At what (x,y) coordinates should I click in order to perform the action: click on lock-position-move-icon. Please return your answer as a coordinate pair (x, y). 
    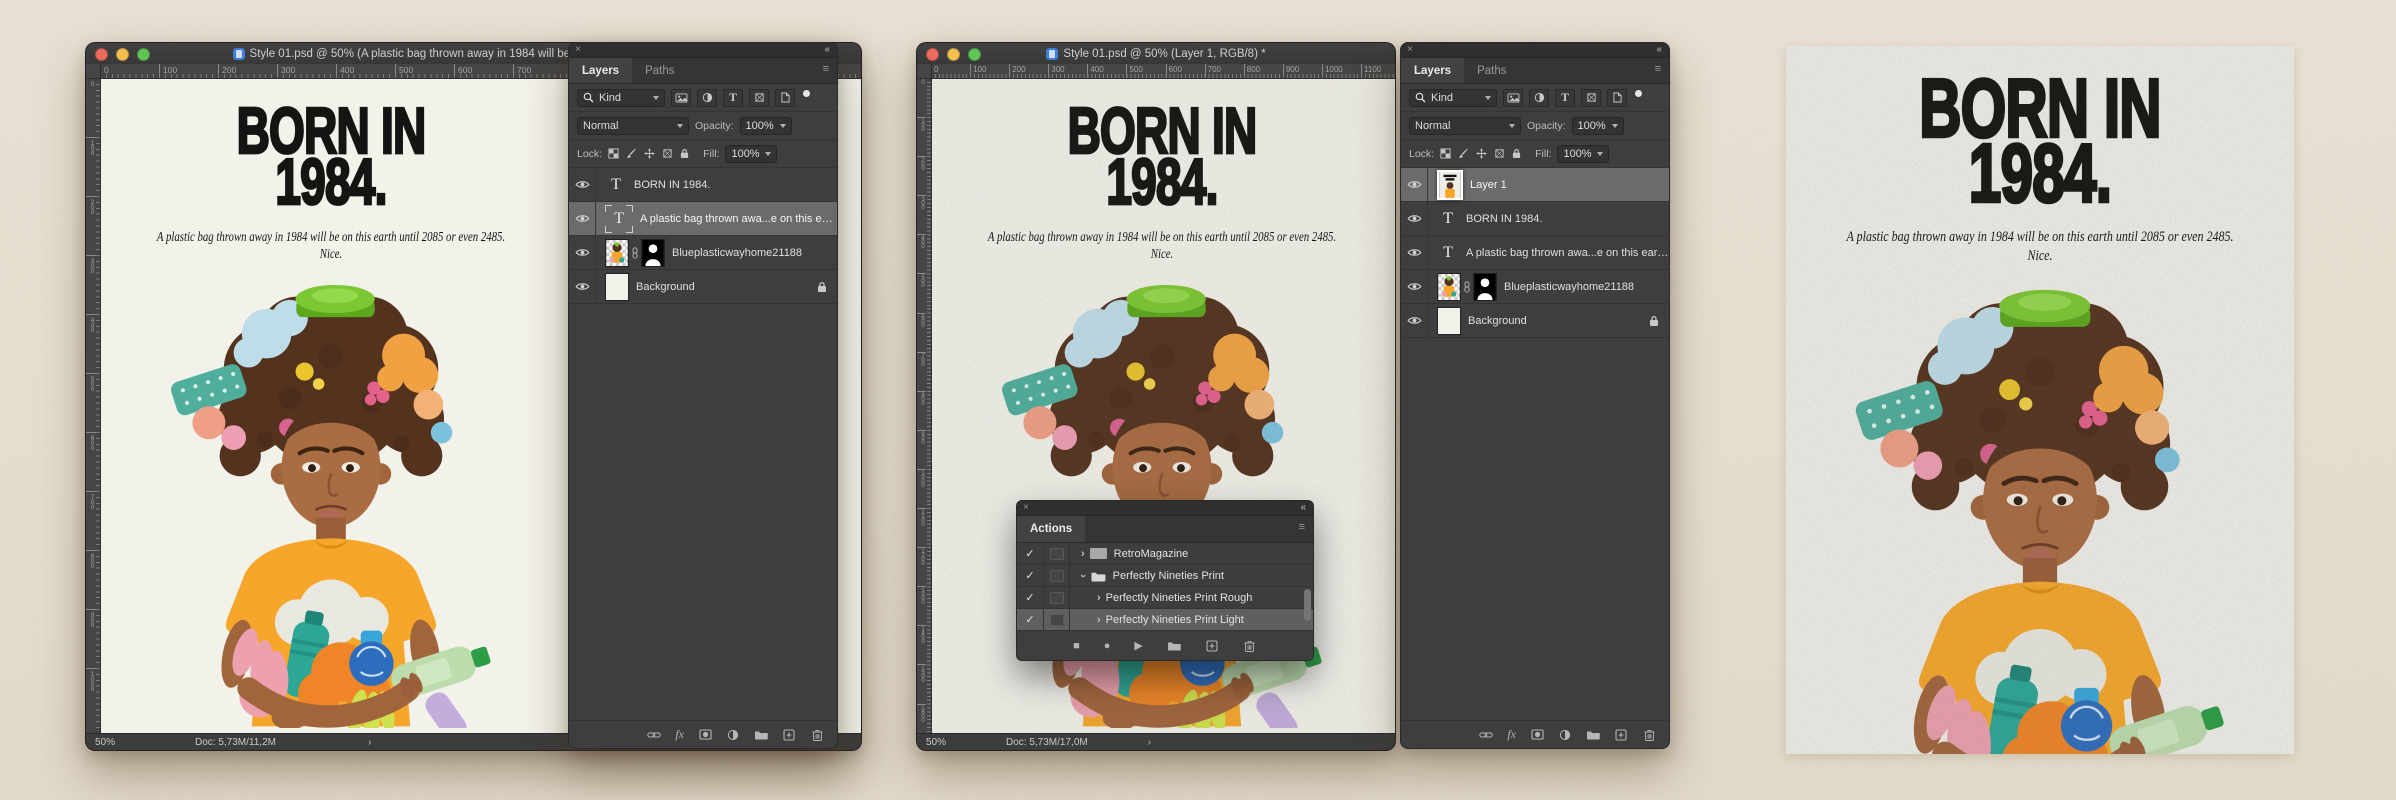
    Looking at the image, I should click on (1481, 153).